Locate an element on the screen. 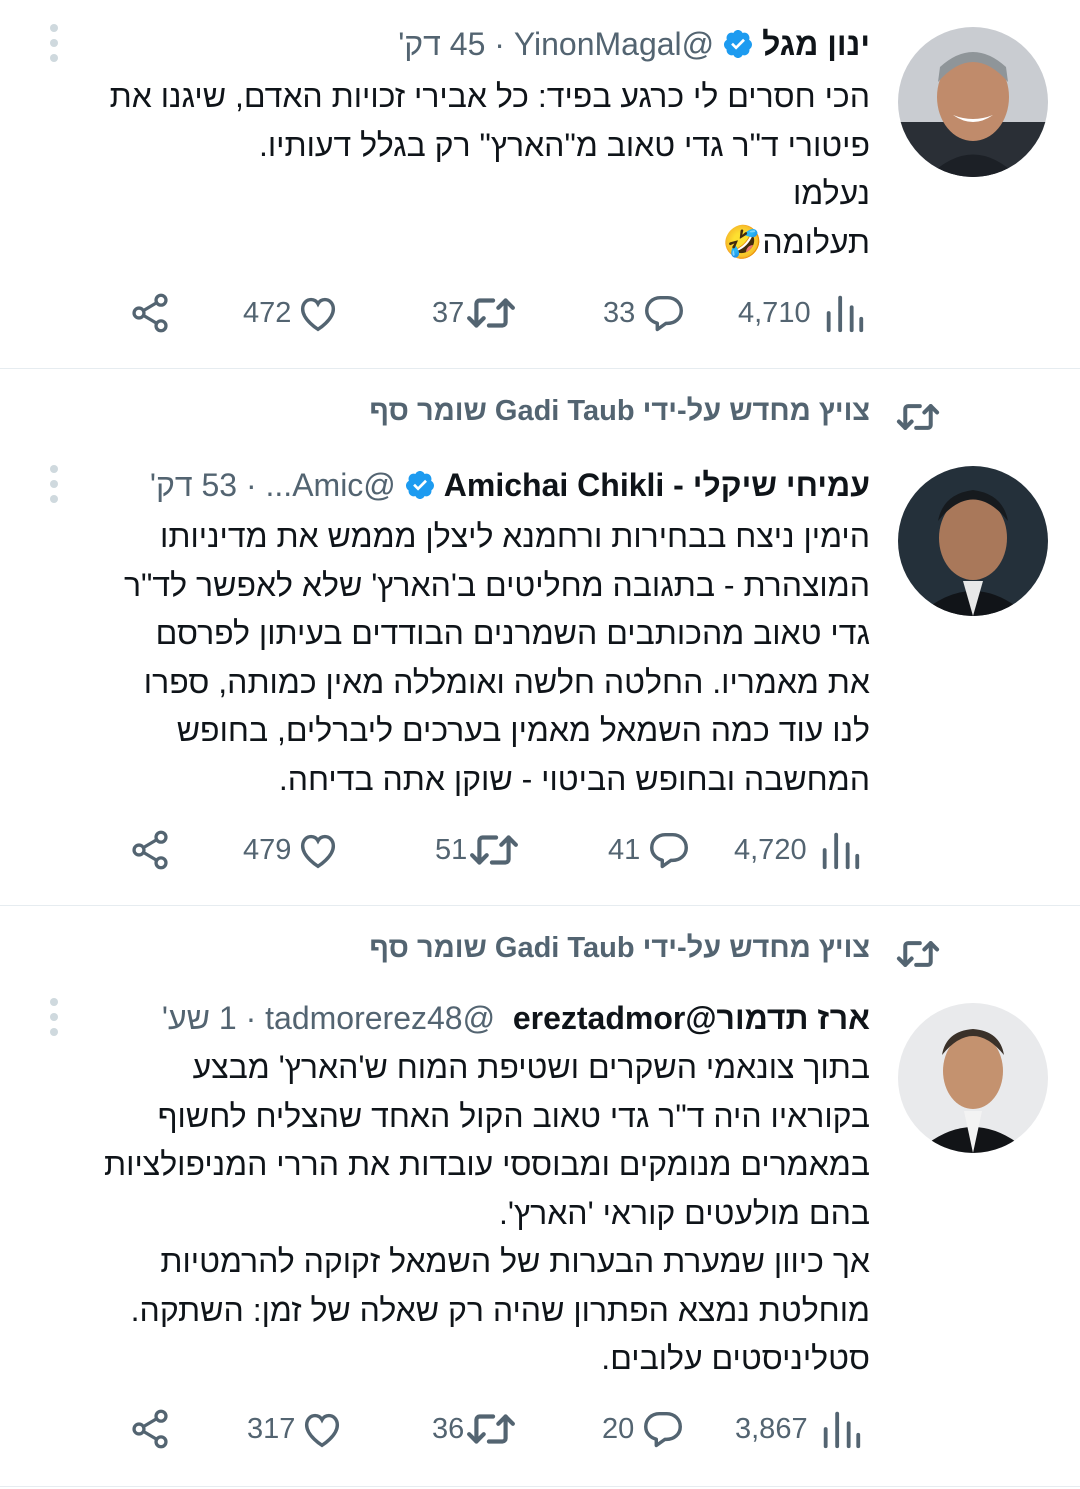 This screenshot has height=1489, width=1080. like-count: 317 is located at coordinates (271, 1428).